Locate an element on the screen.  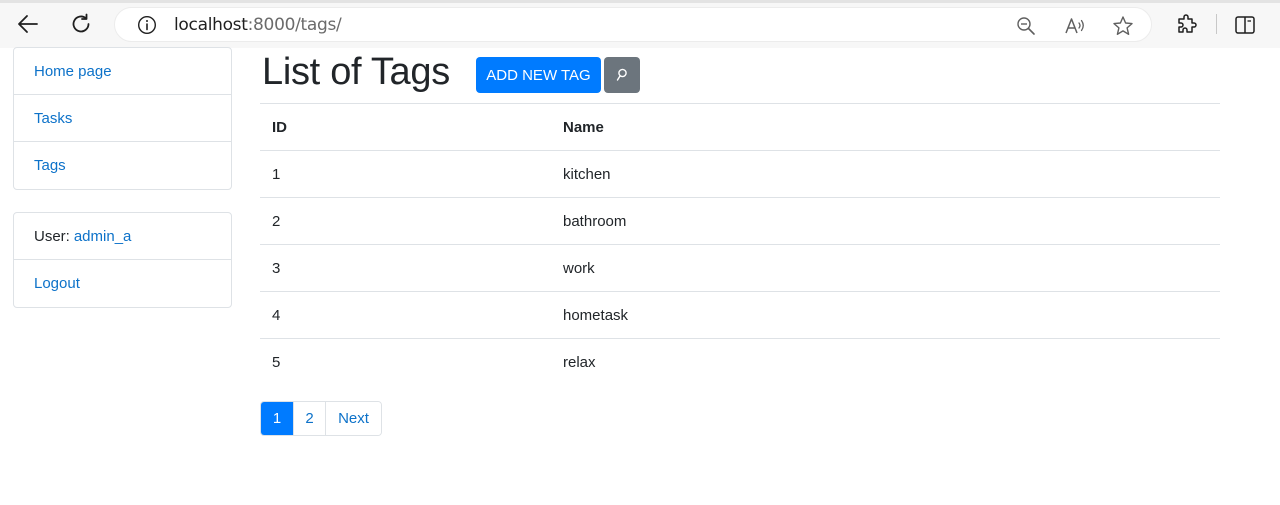
tag-id-cell: 1 is located at coordinates (405, 174).